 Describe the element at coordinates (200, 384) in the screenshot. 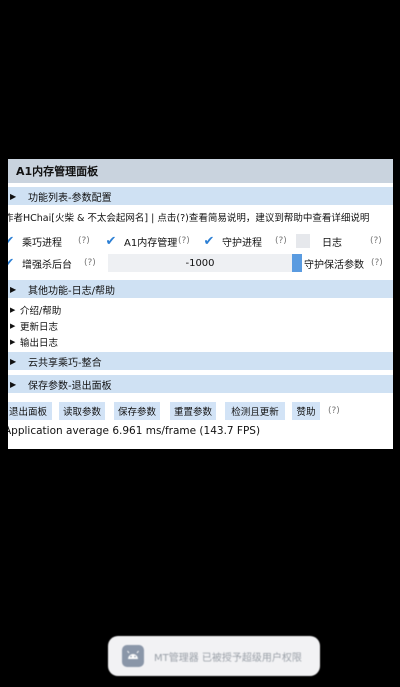

I see `section-header-save: ▶ 保存参数-退出面板` at that location.